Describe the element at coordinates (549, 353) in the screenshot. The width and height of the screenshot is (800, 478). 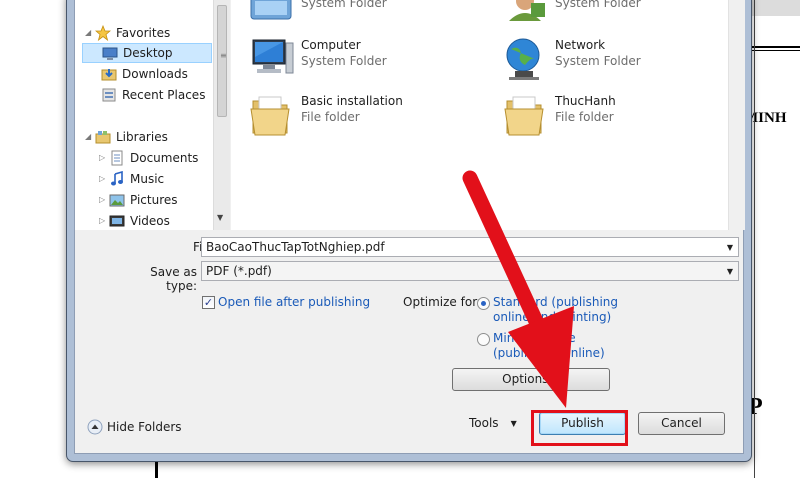
I see `radio-minimum-line2: (publishing online)` at that location.